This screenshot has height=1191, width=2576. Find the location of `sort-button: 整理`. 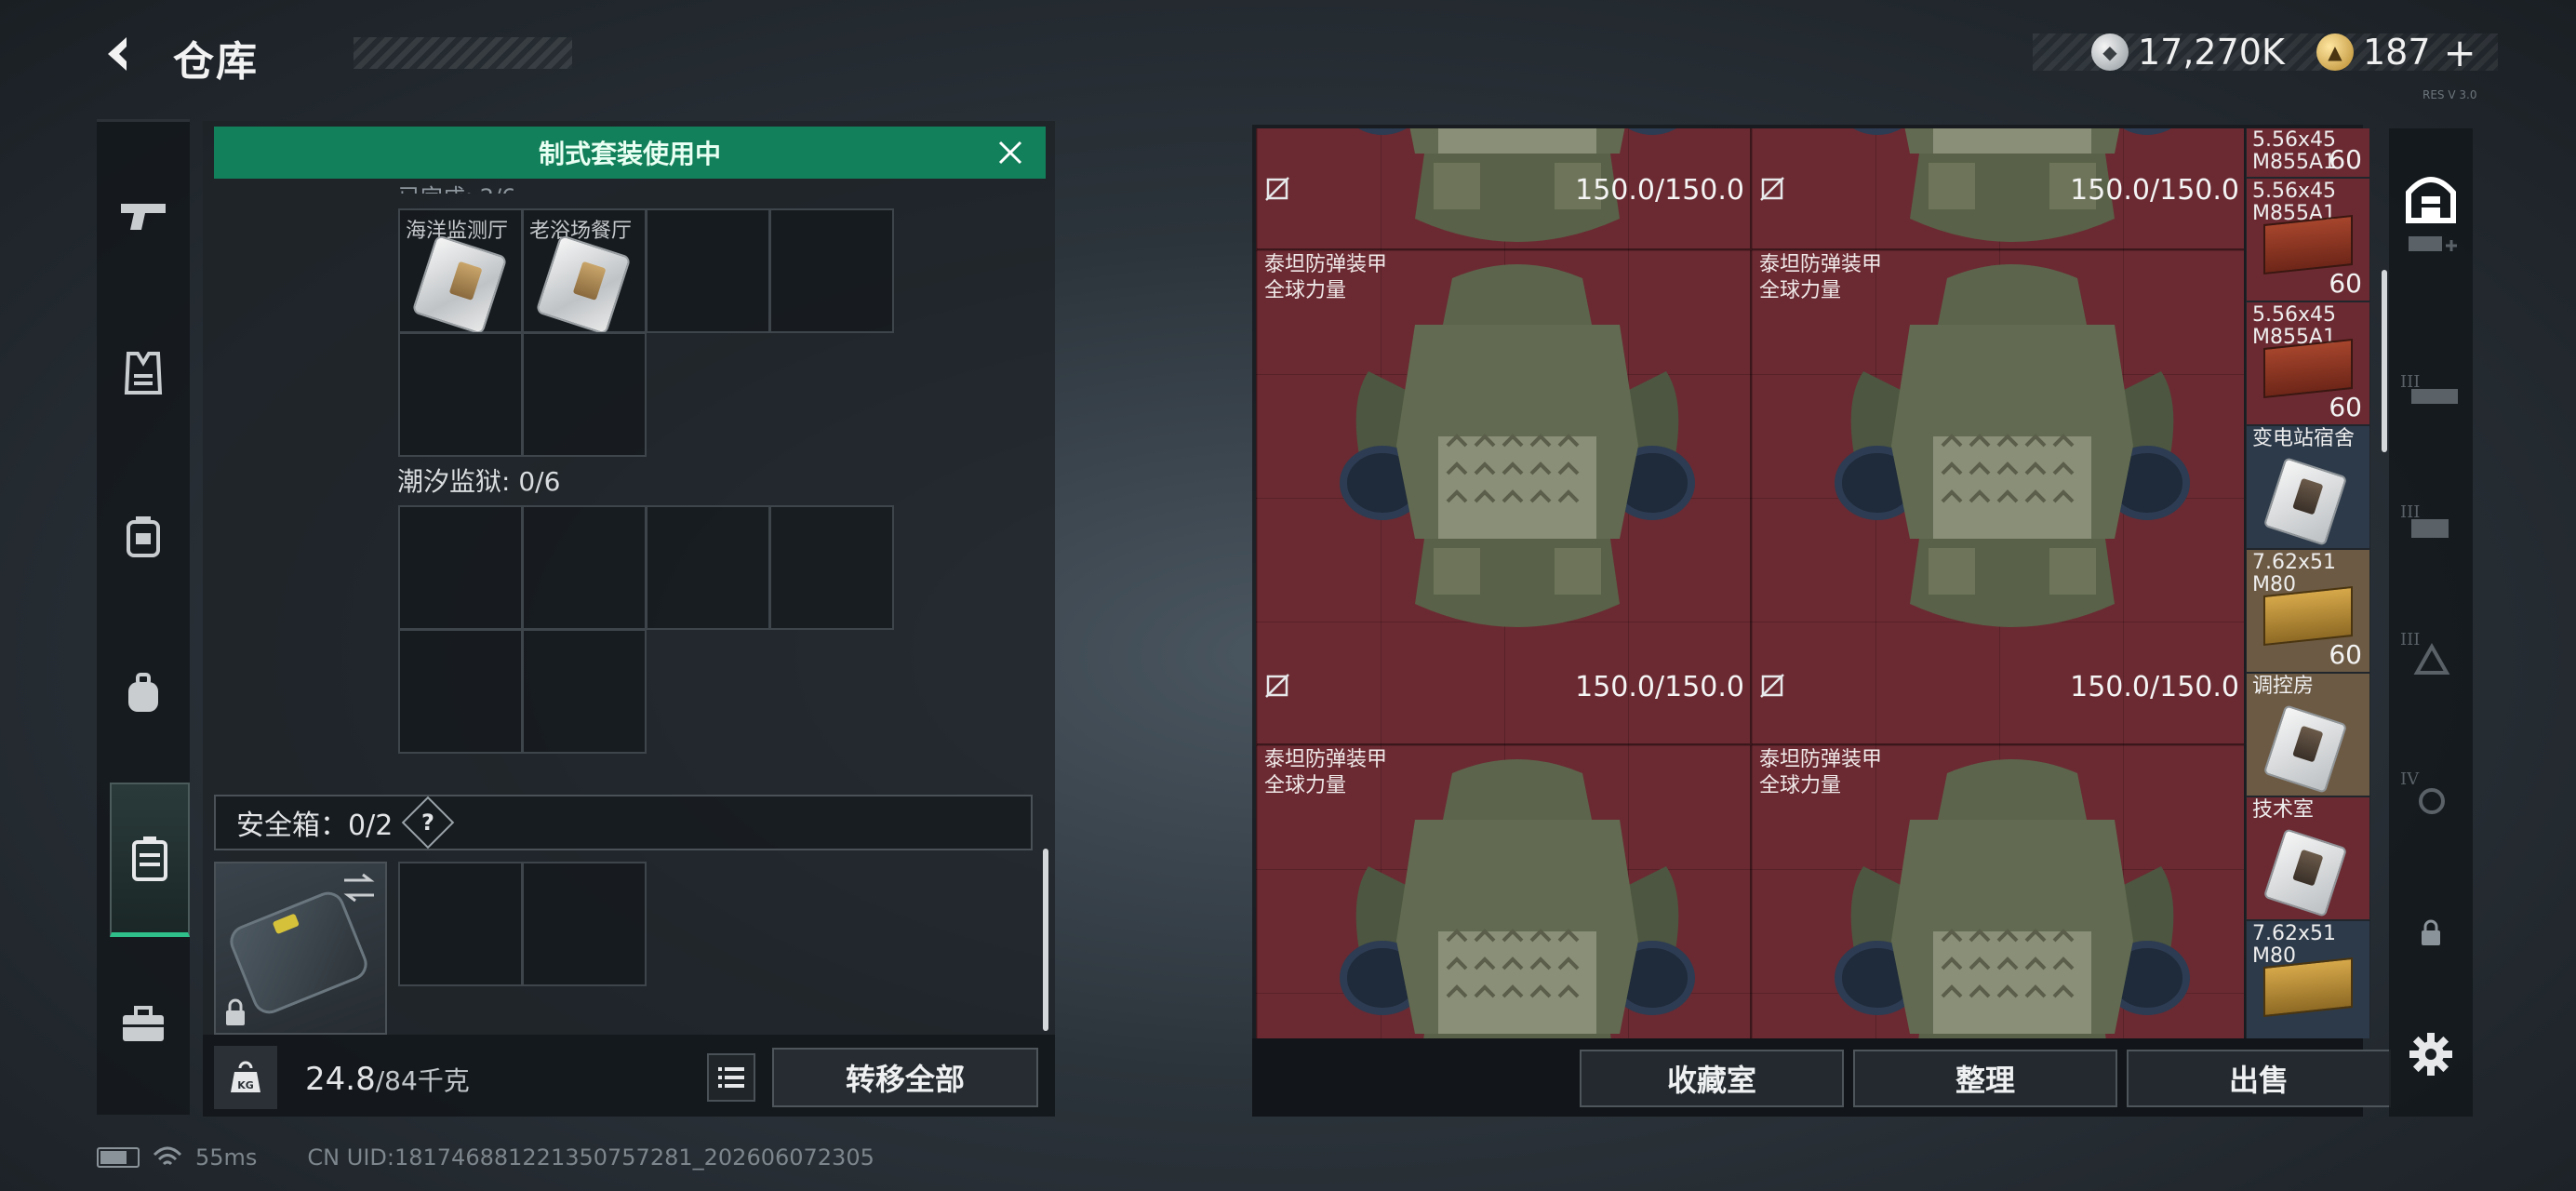

sort-button: 整理 is located at coordinates (1985, 1078).